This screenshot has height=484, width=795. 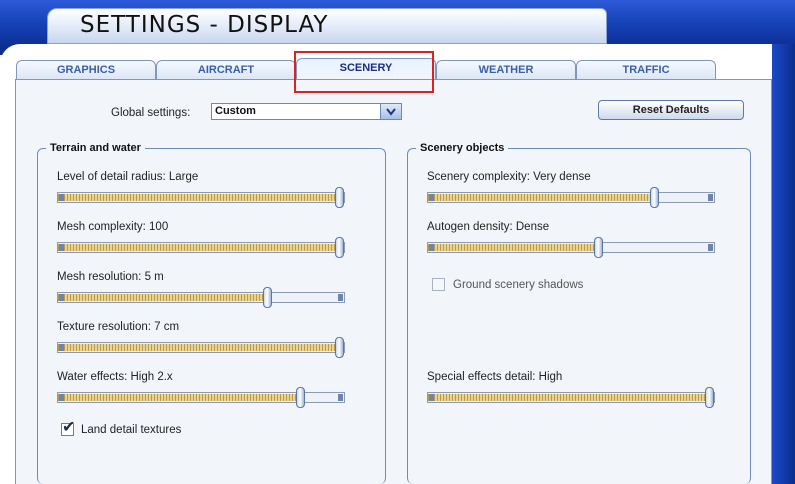 I want to click on window-right-edge, so click(x=783, y=264).